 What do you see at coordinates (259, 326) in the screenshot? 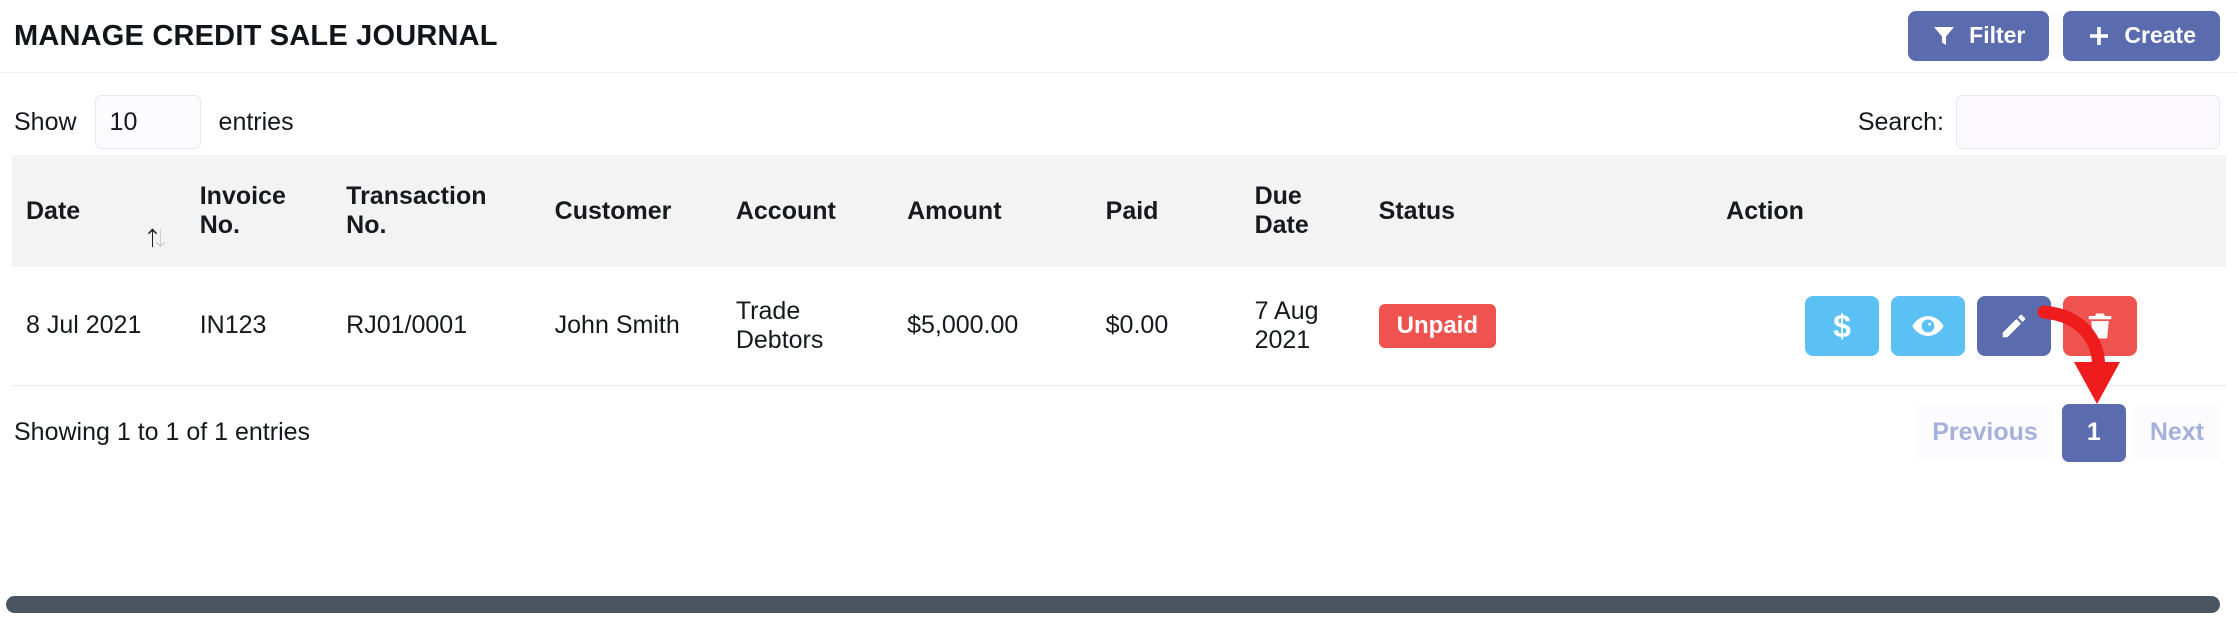
I see `cell-invoice-no: IN123` at bounding box center [259, 326].